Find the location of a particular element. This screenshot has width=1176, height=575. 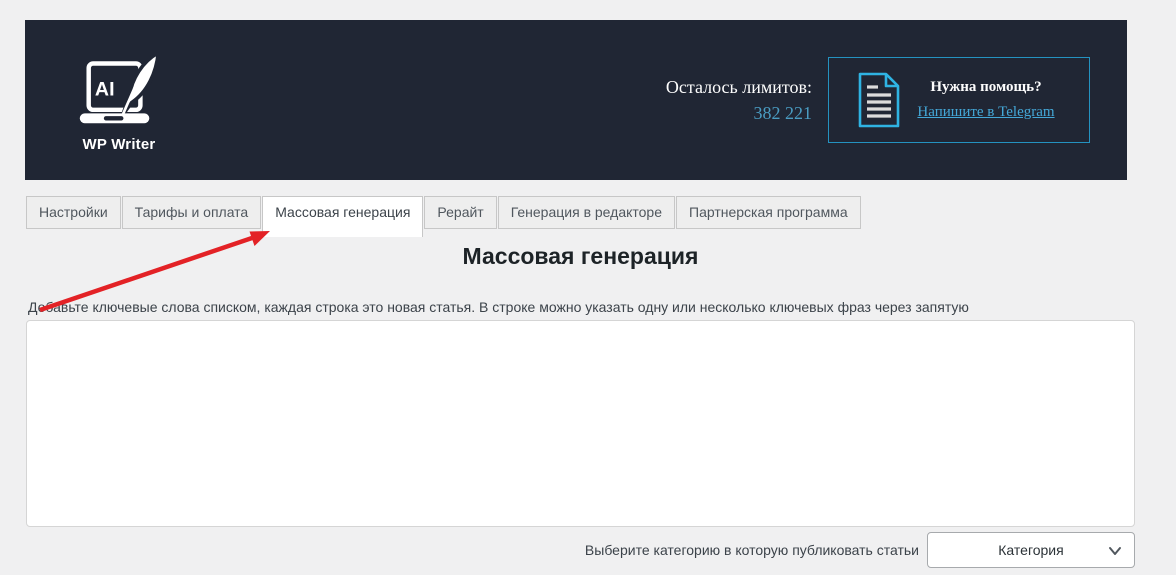

wp-writer-logo-icon: AI is located at coordinates (119, 87).